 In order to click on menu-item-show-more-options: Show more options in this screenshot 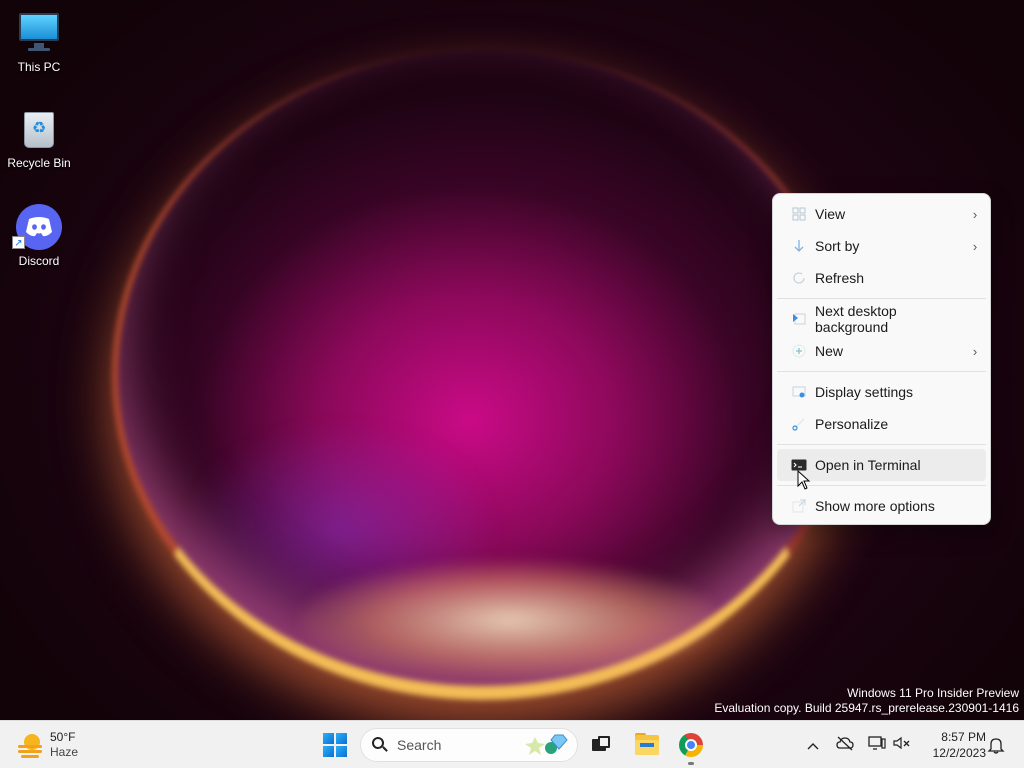, I will do `click(881, 506)`.